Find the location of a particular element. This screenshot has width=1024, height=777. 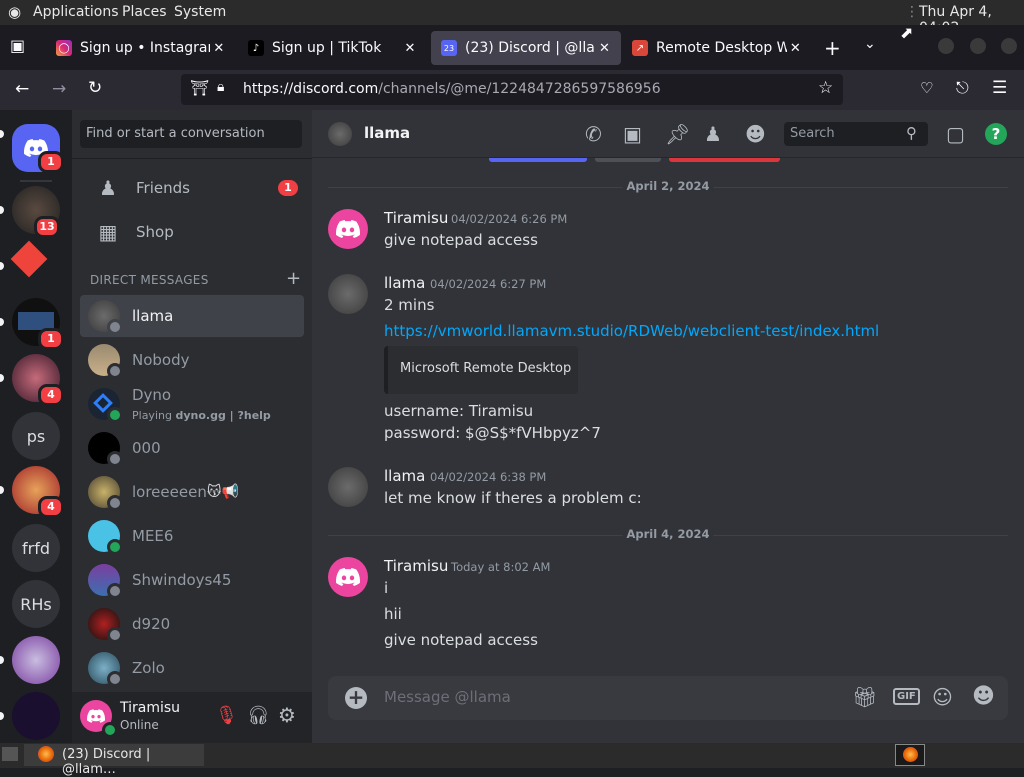

lock-icon: 🔒︎ is located at coordinates (220, 87).